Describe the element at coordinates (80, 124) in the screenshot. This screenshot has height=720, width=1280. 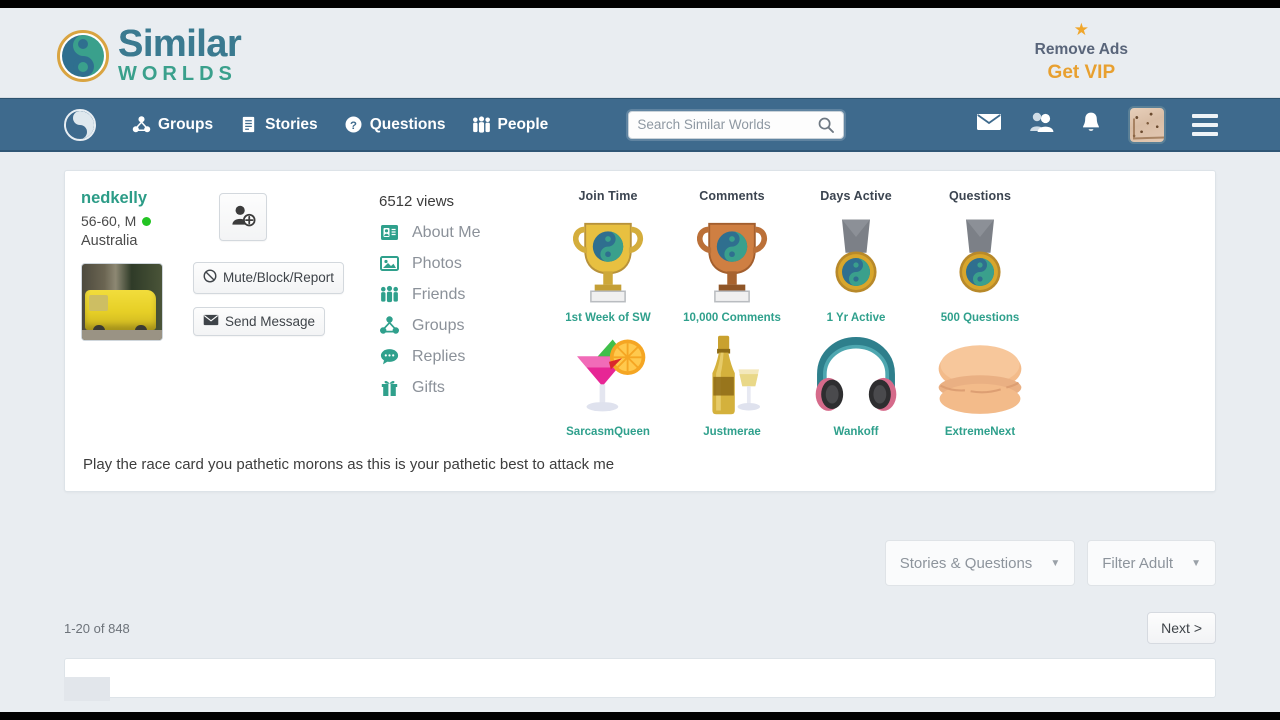
I see `nav-home-logo-icon` at that location.